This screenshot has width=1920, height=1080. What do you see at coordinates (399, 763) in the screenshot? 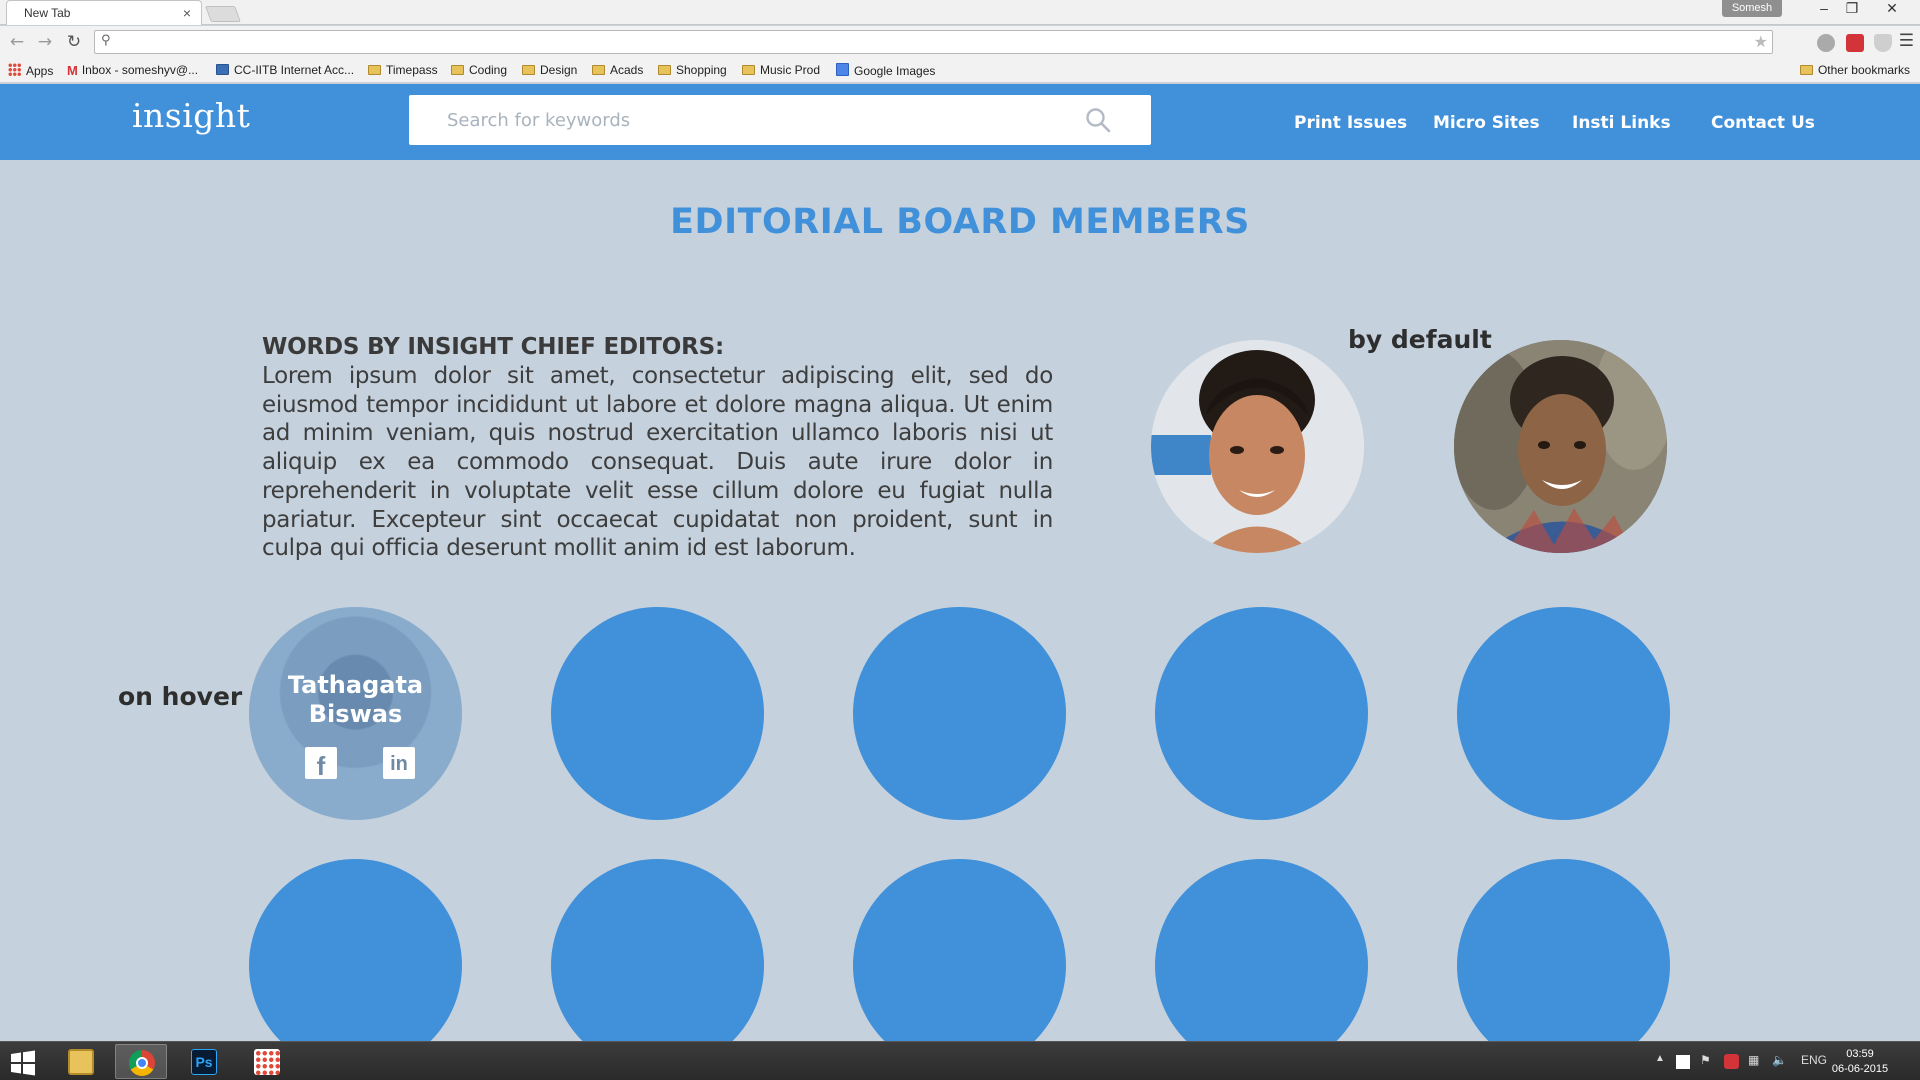
I see `linkedin-icon: in` at bounding box center [399, 763].